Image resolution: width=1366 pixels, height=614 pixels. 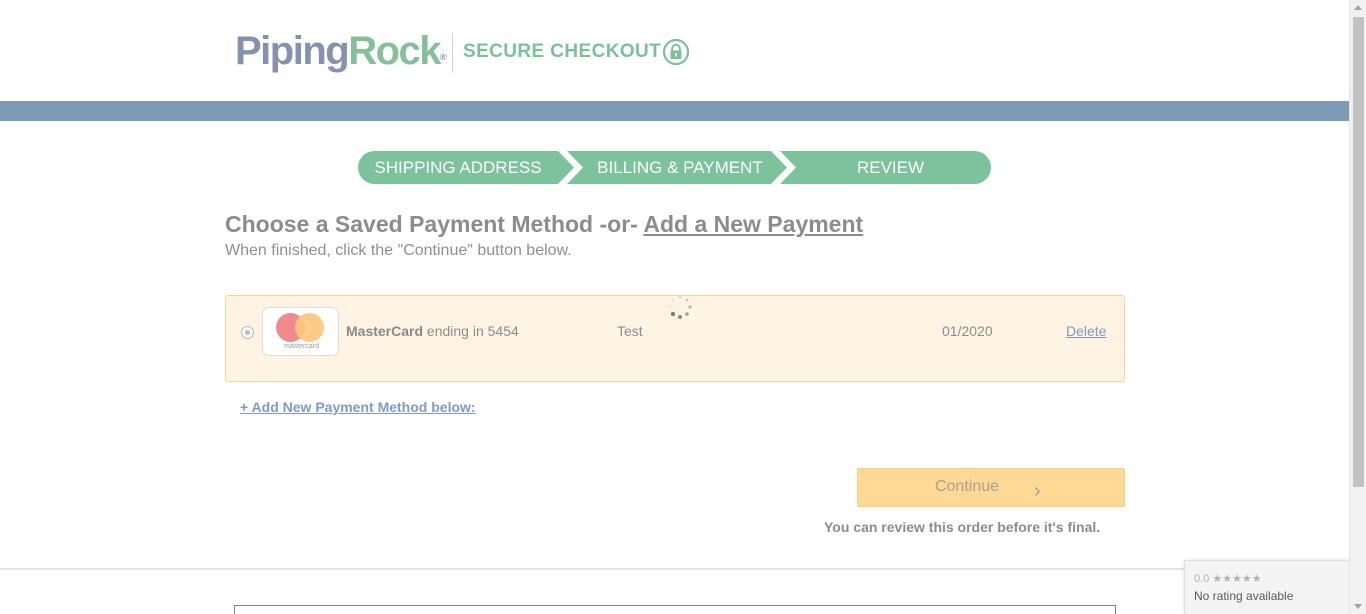 I want to click on header-band, so click(x=674, y=111).